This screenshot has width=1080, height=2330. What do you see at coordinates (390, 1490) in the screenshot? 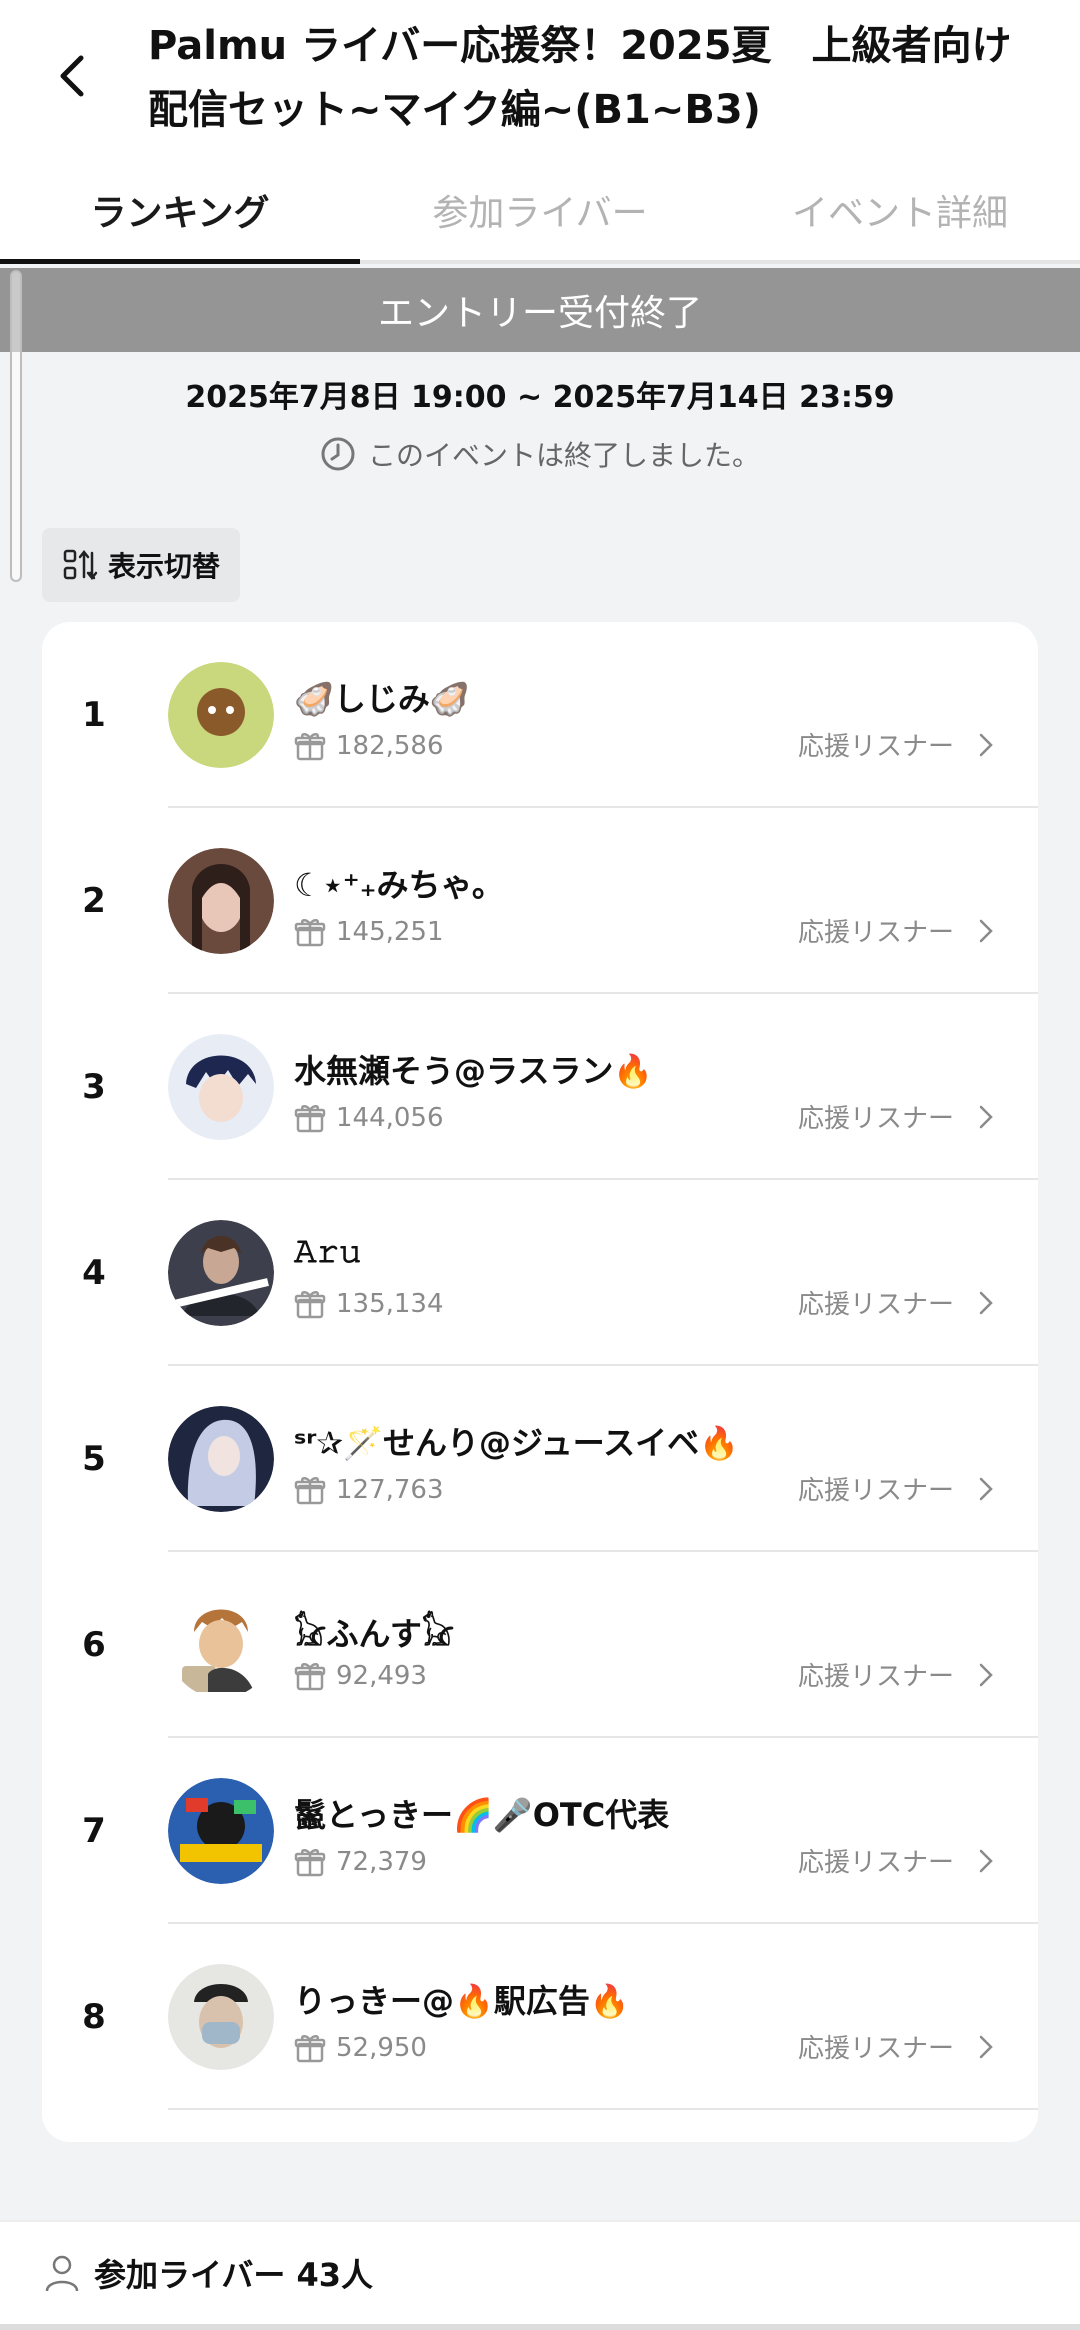
I see `gift-score-value: 127,763` at bounding box center [390, 1490].